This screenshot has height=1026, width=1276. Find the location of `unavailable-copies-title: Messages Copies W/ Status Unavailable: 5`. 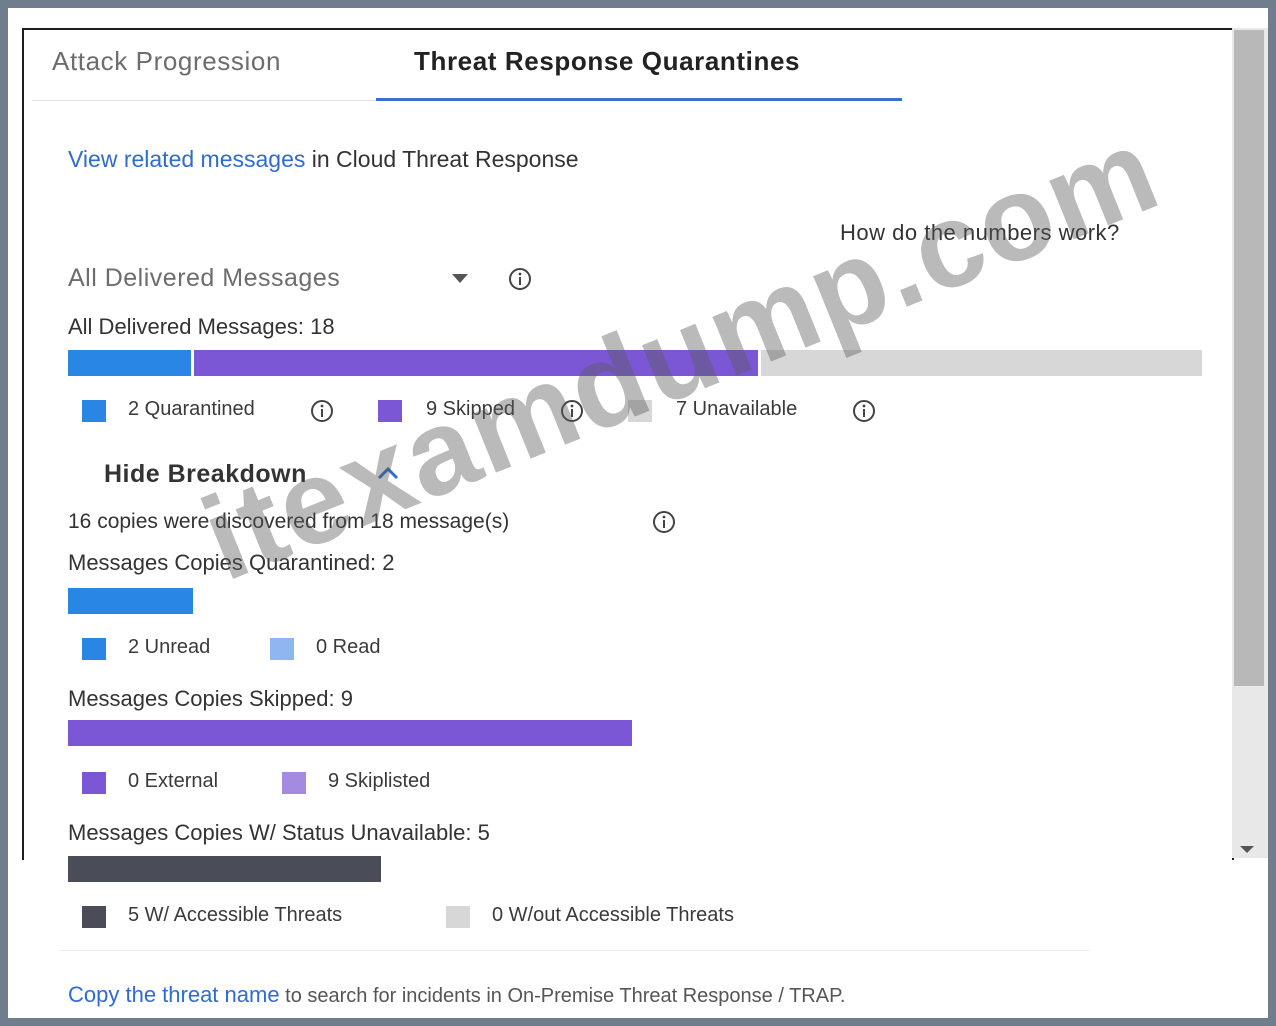

unavailable-copies-title: Messages Copies W/ Status Unavailable: 5 is located at coordinates (279, 832).